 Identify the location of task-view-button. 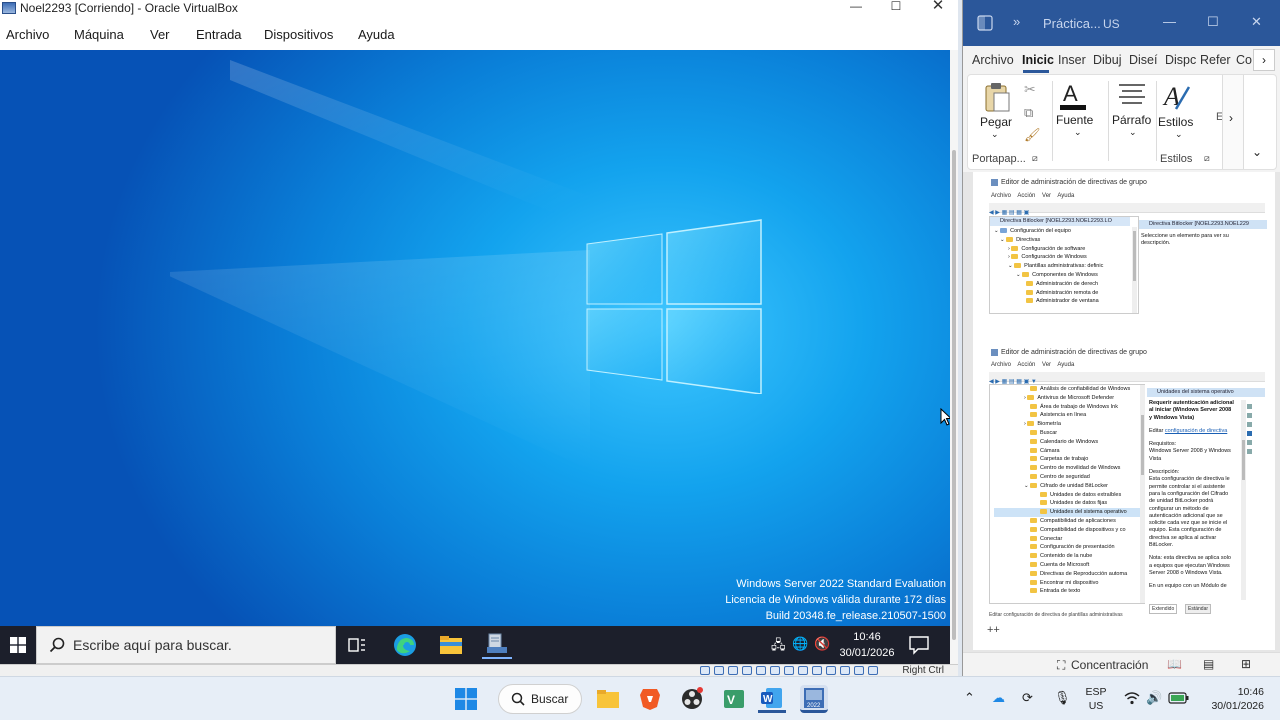
(357, 645).